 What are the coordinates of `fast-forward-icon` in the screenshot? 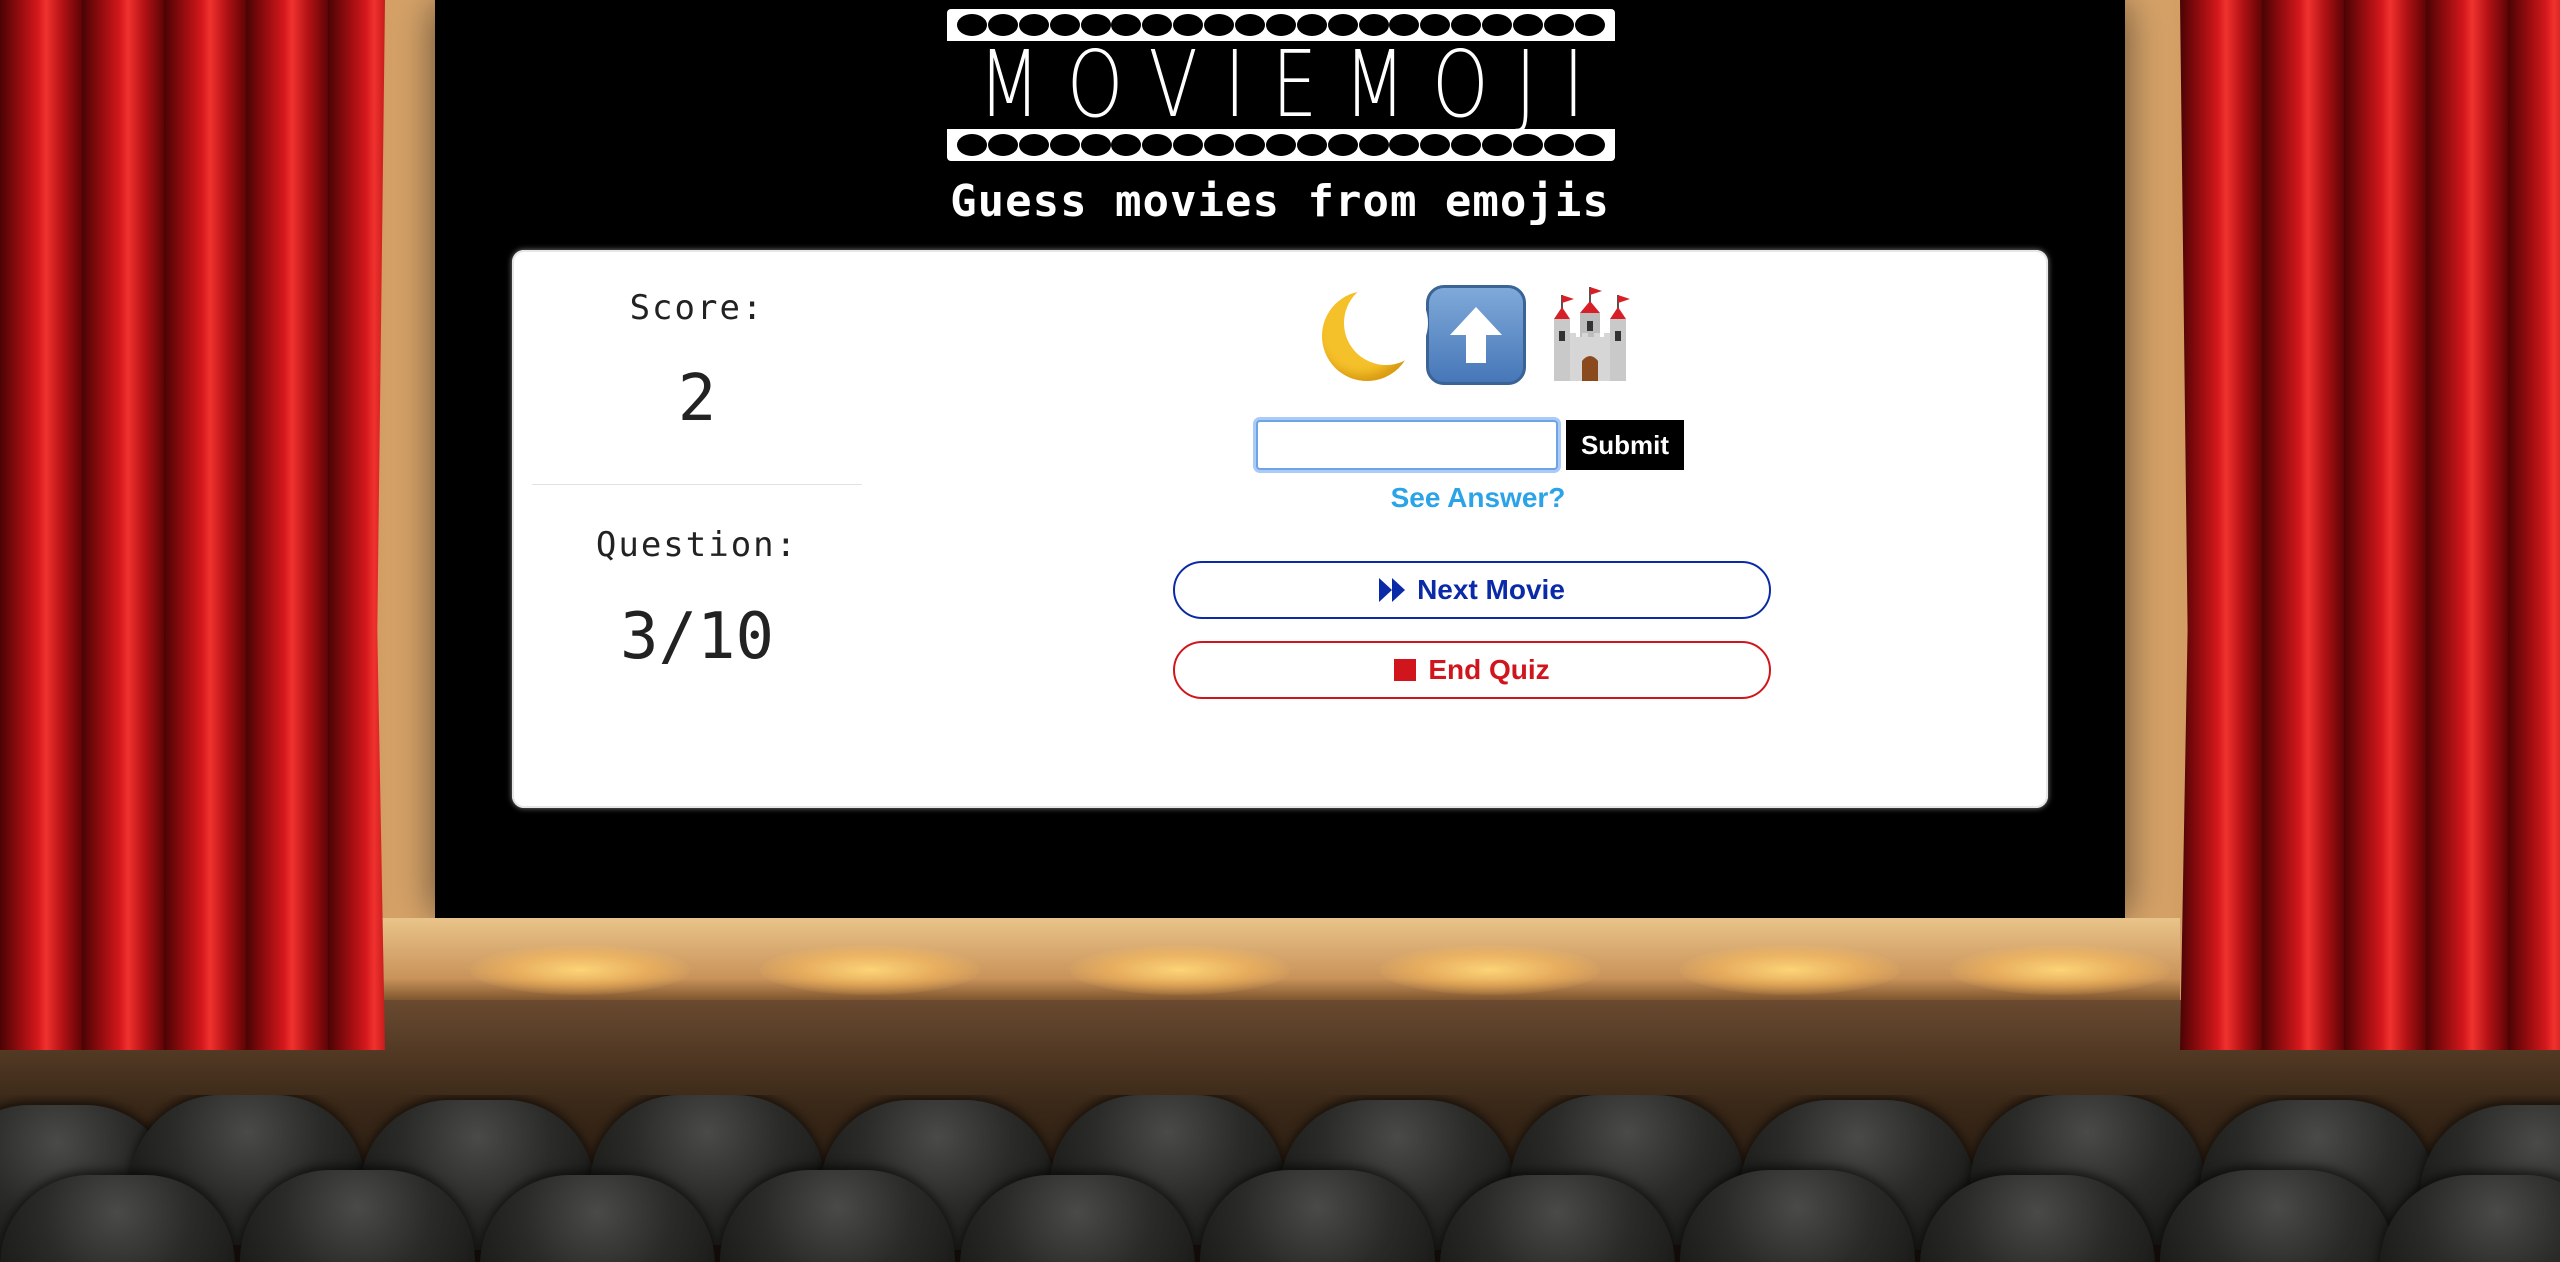 It's located at (1392, 590).